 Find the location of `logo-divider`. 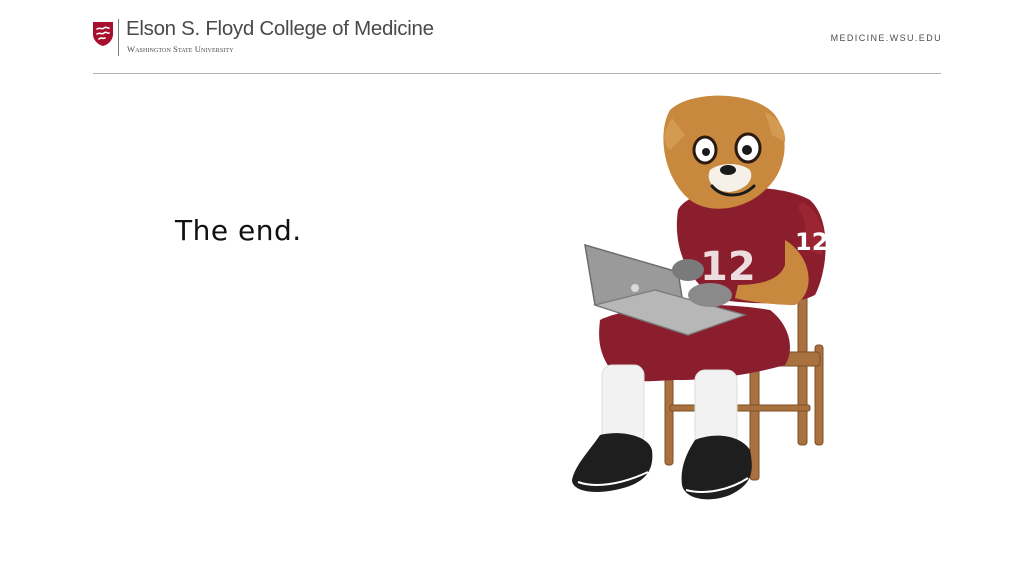

logo-divider is located at coordinates (118, 37).